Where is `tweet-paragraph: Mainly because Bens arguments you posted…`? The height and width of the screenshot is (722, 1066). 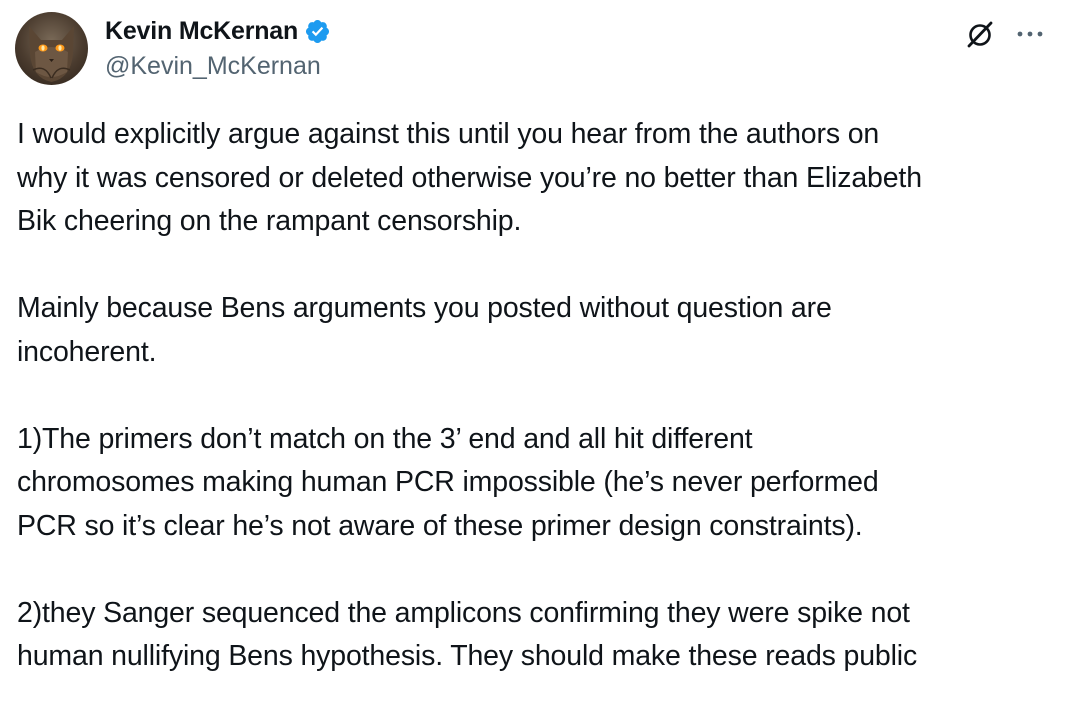 tweet-paragraph: Mainly because Bens arguments you posted… is located at coordinates (424, 330).